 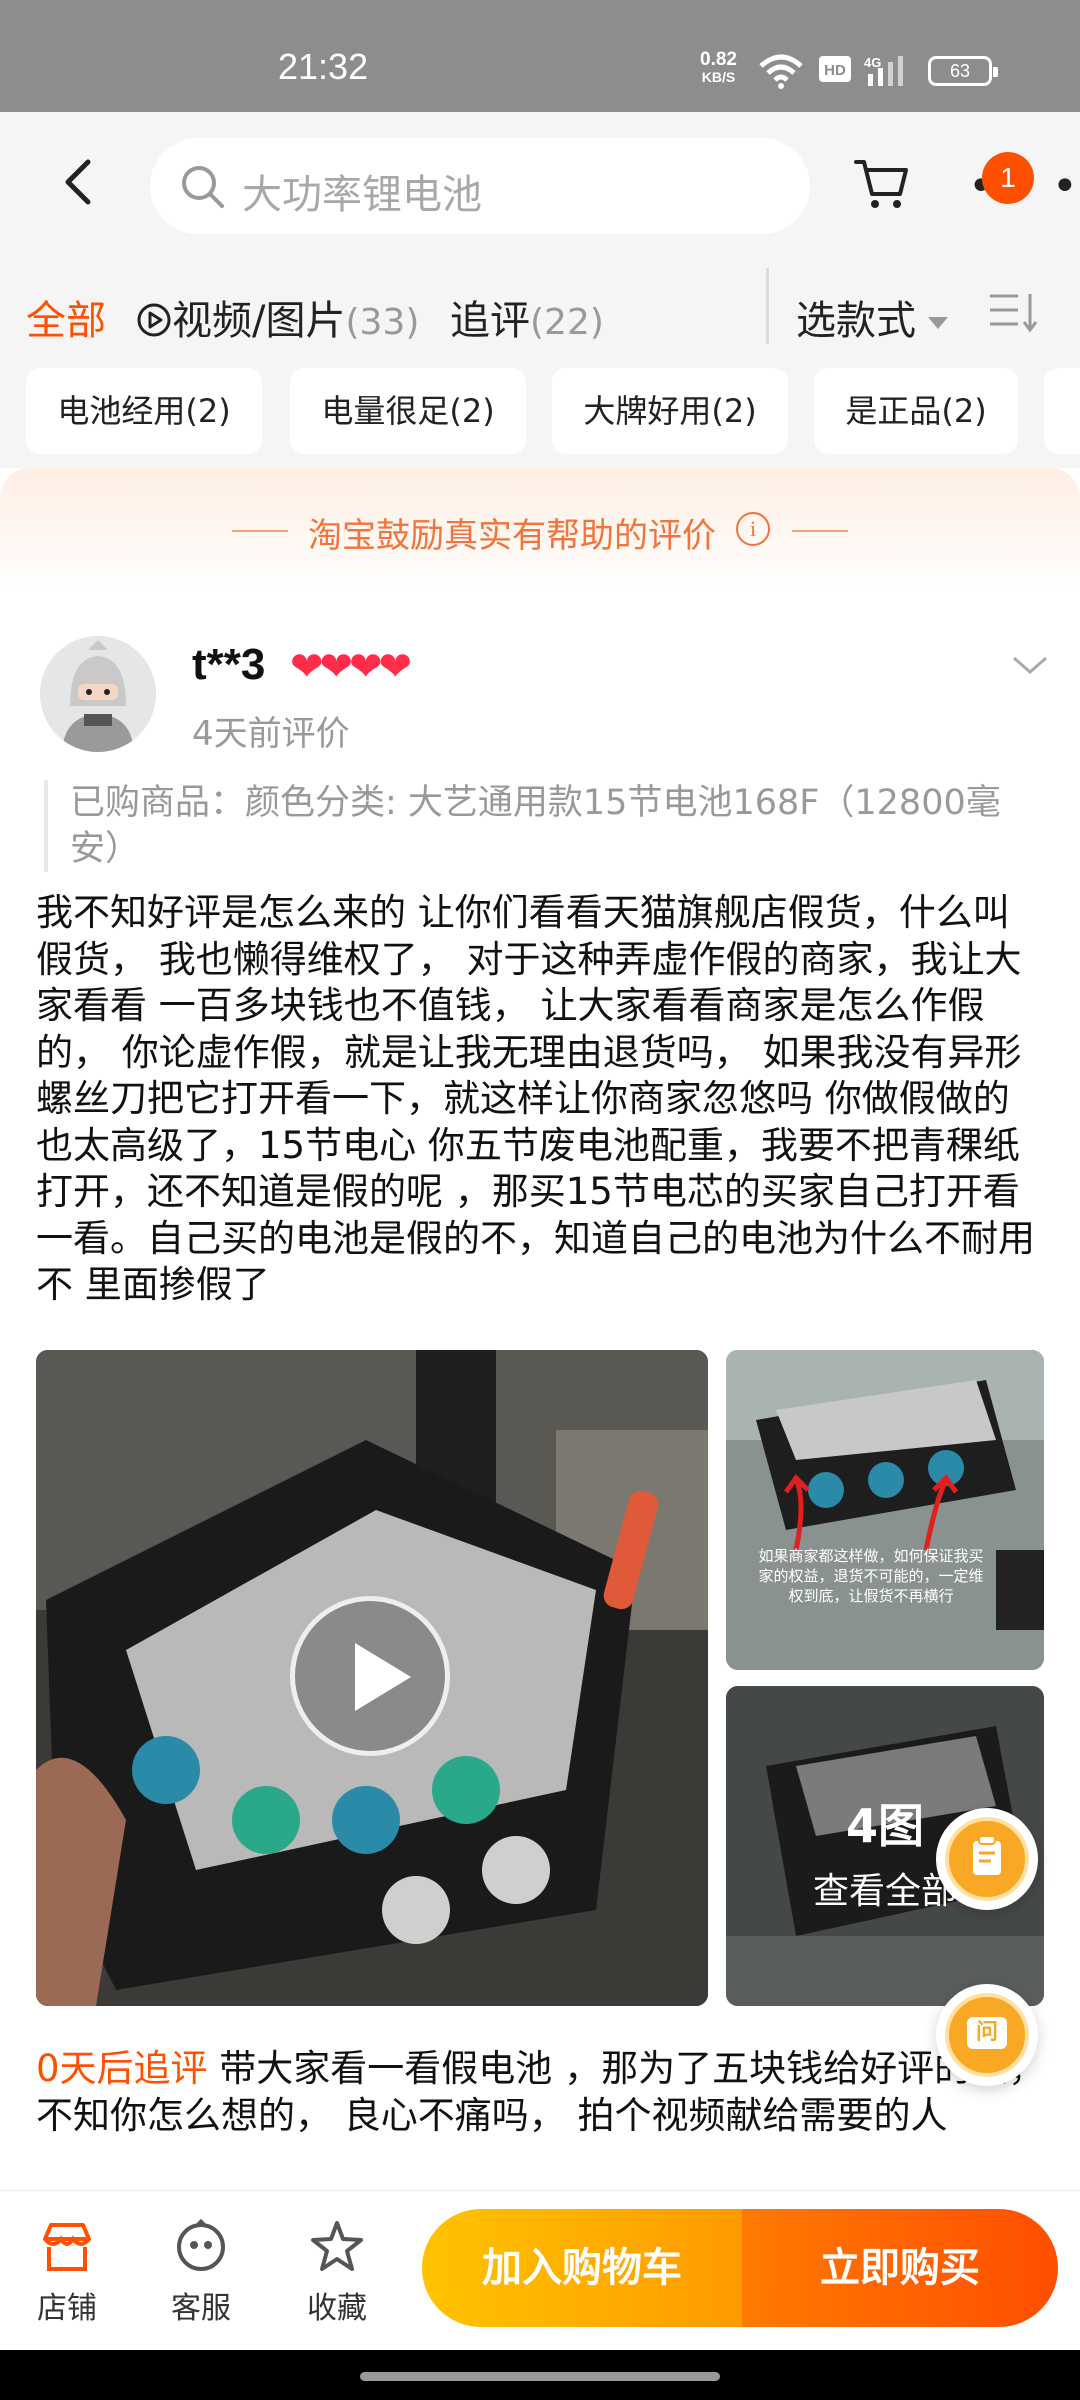 What do you see at coordinates (323, 66) in the screenshot?
I see `status-time: 21:32` at bounding box center [323, 66].